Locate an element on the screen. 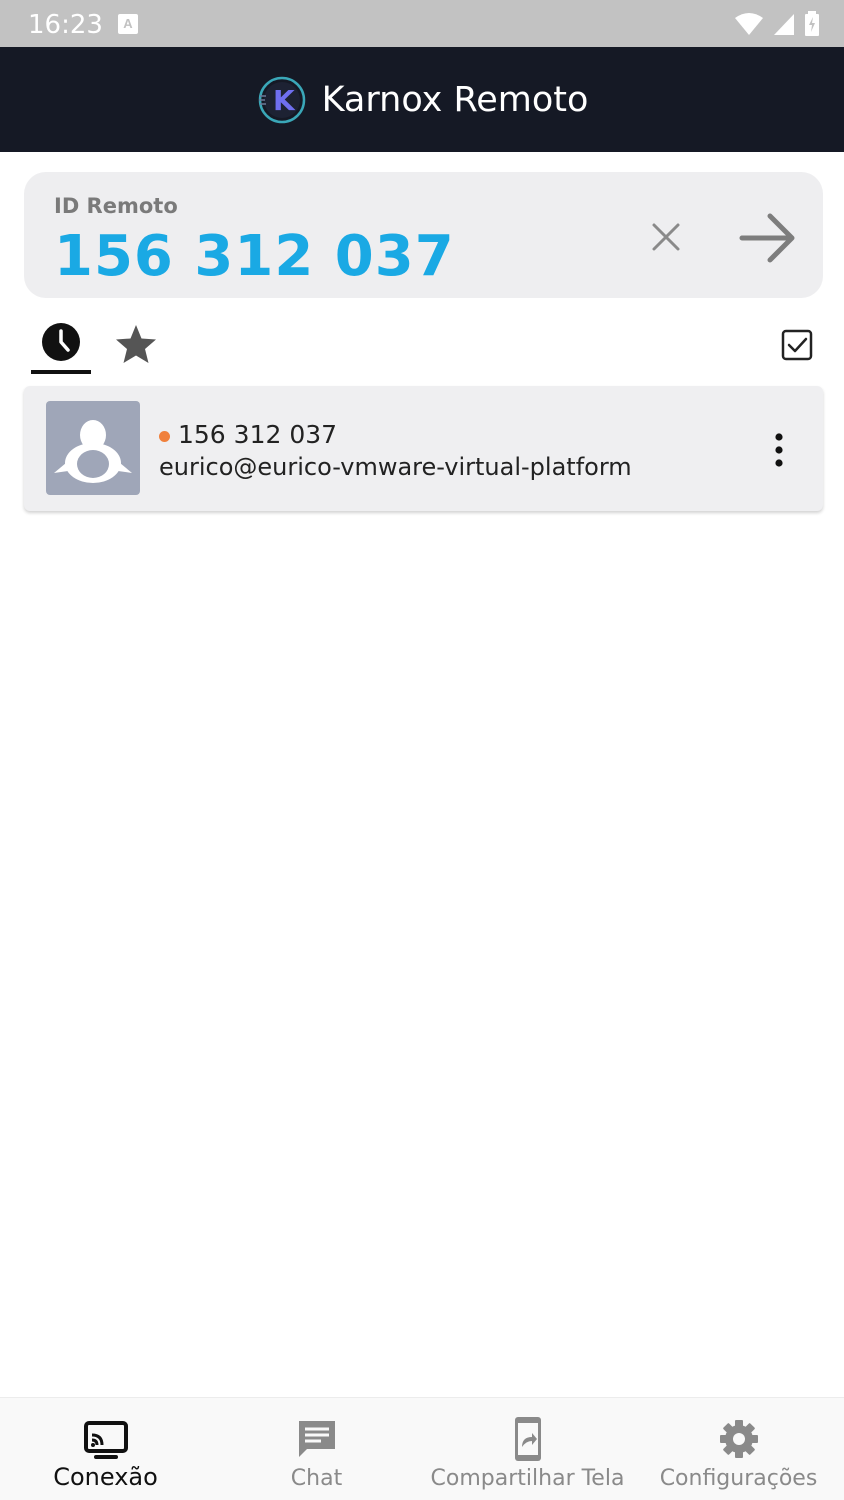 Image resolution: width=844 pixels, height=1500 pixels. remote-id-input: 156 312 037 is located at coordinates (254, 256).